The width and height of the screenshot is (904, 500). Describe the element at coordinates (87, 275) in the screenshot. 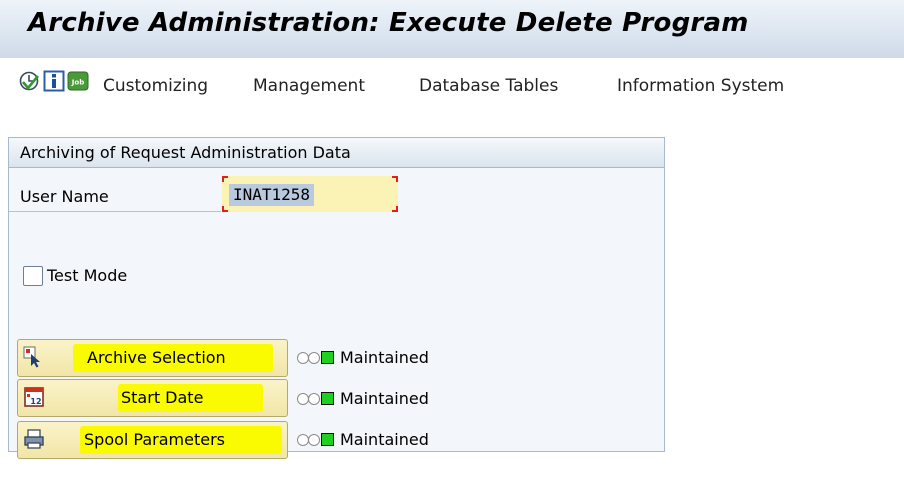

I see `test-mode-label: Test Mode` at that location.